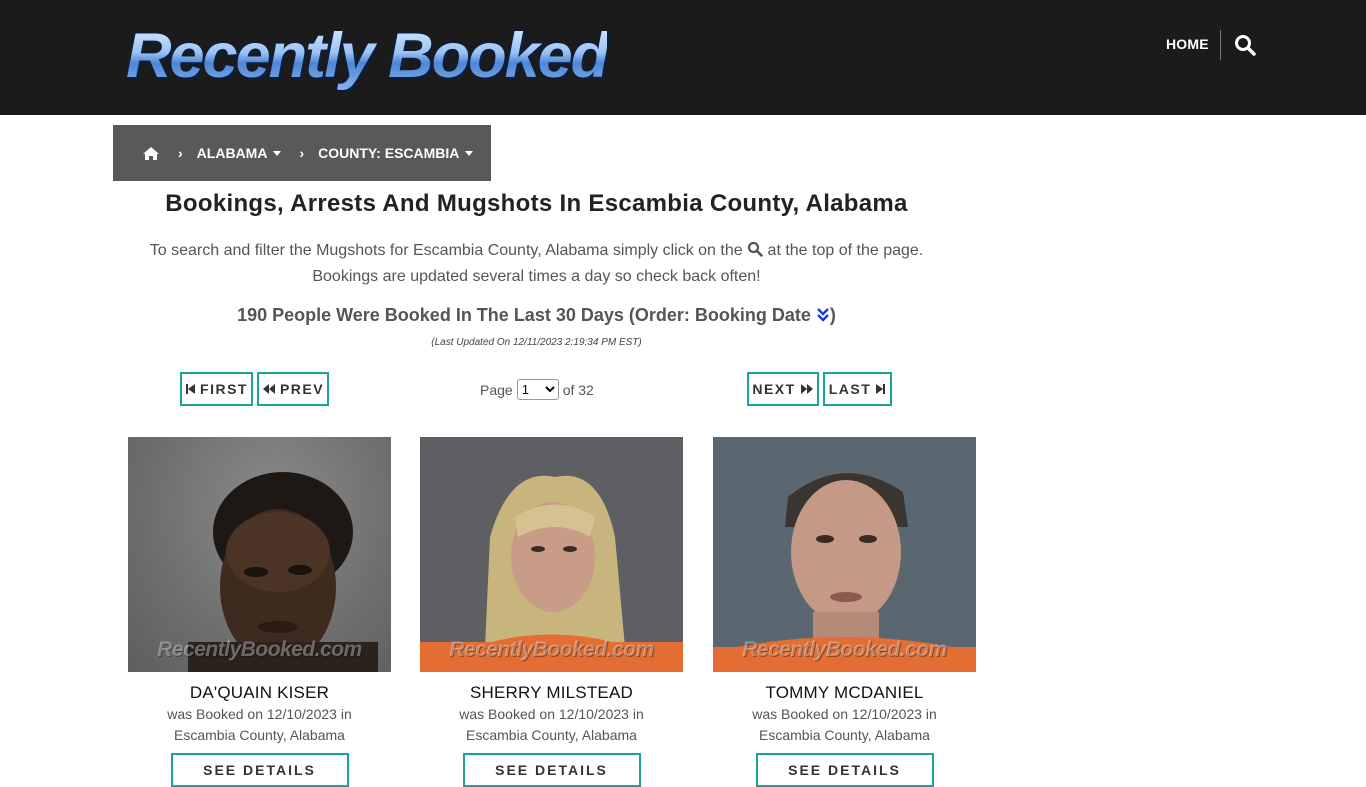 Image resolution: width=1366 pixels, height=787 pixels. I want to click on nav-home-link: HOME, so click(1187, 44).